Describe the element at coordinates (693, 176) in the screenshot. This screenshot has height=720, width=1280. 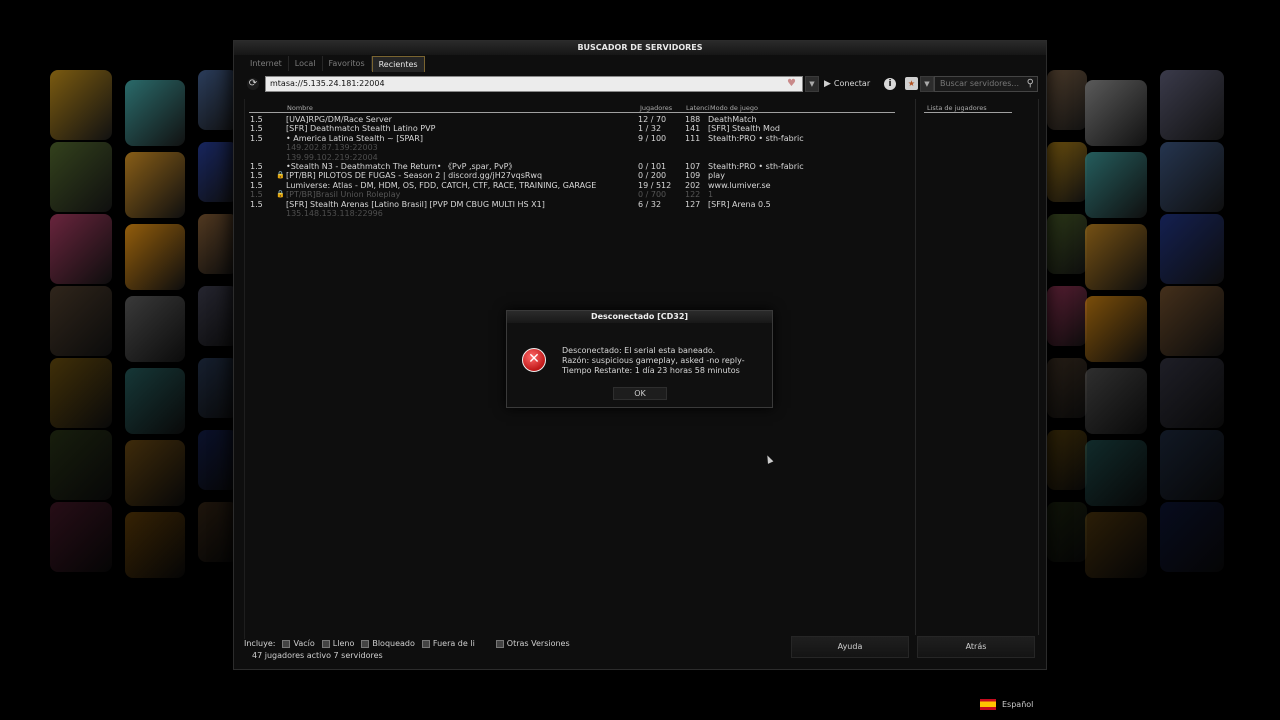
I see `server-ping: 109` at that location.